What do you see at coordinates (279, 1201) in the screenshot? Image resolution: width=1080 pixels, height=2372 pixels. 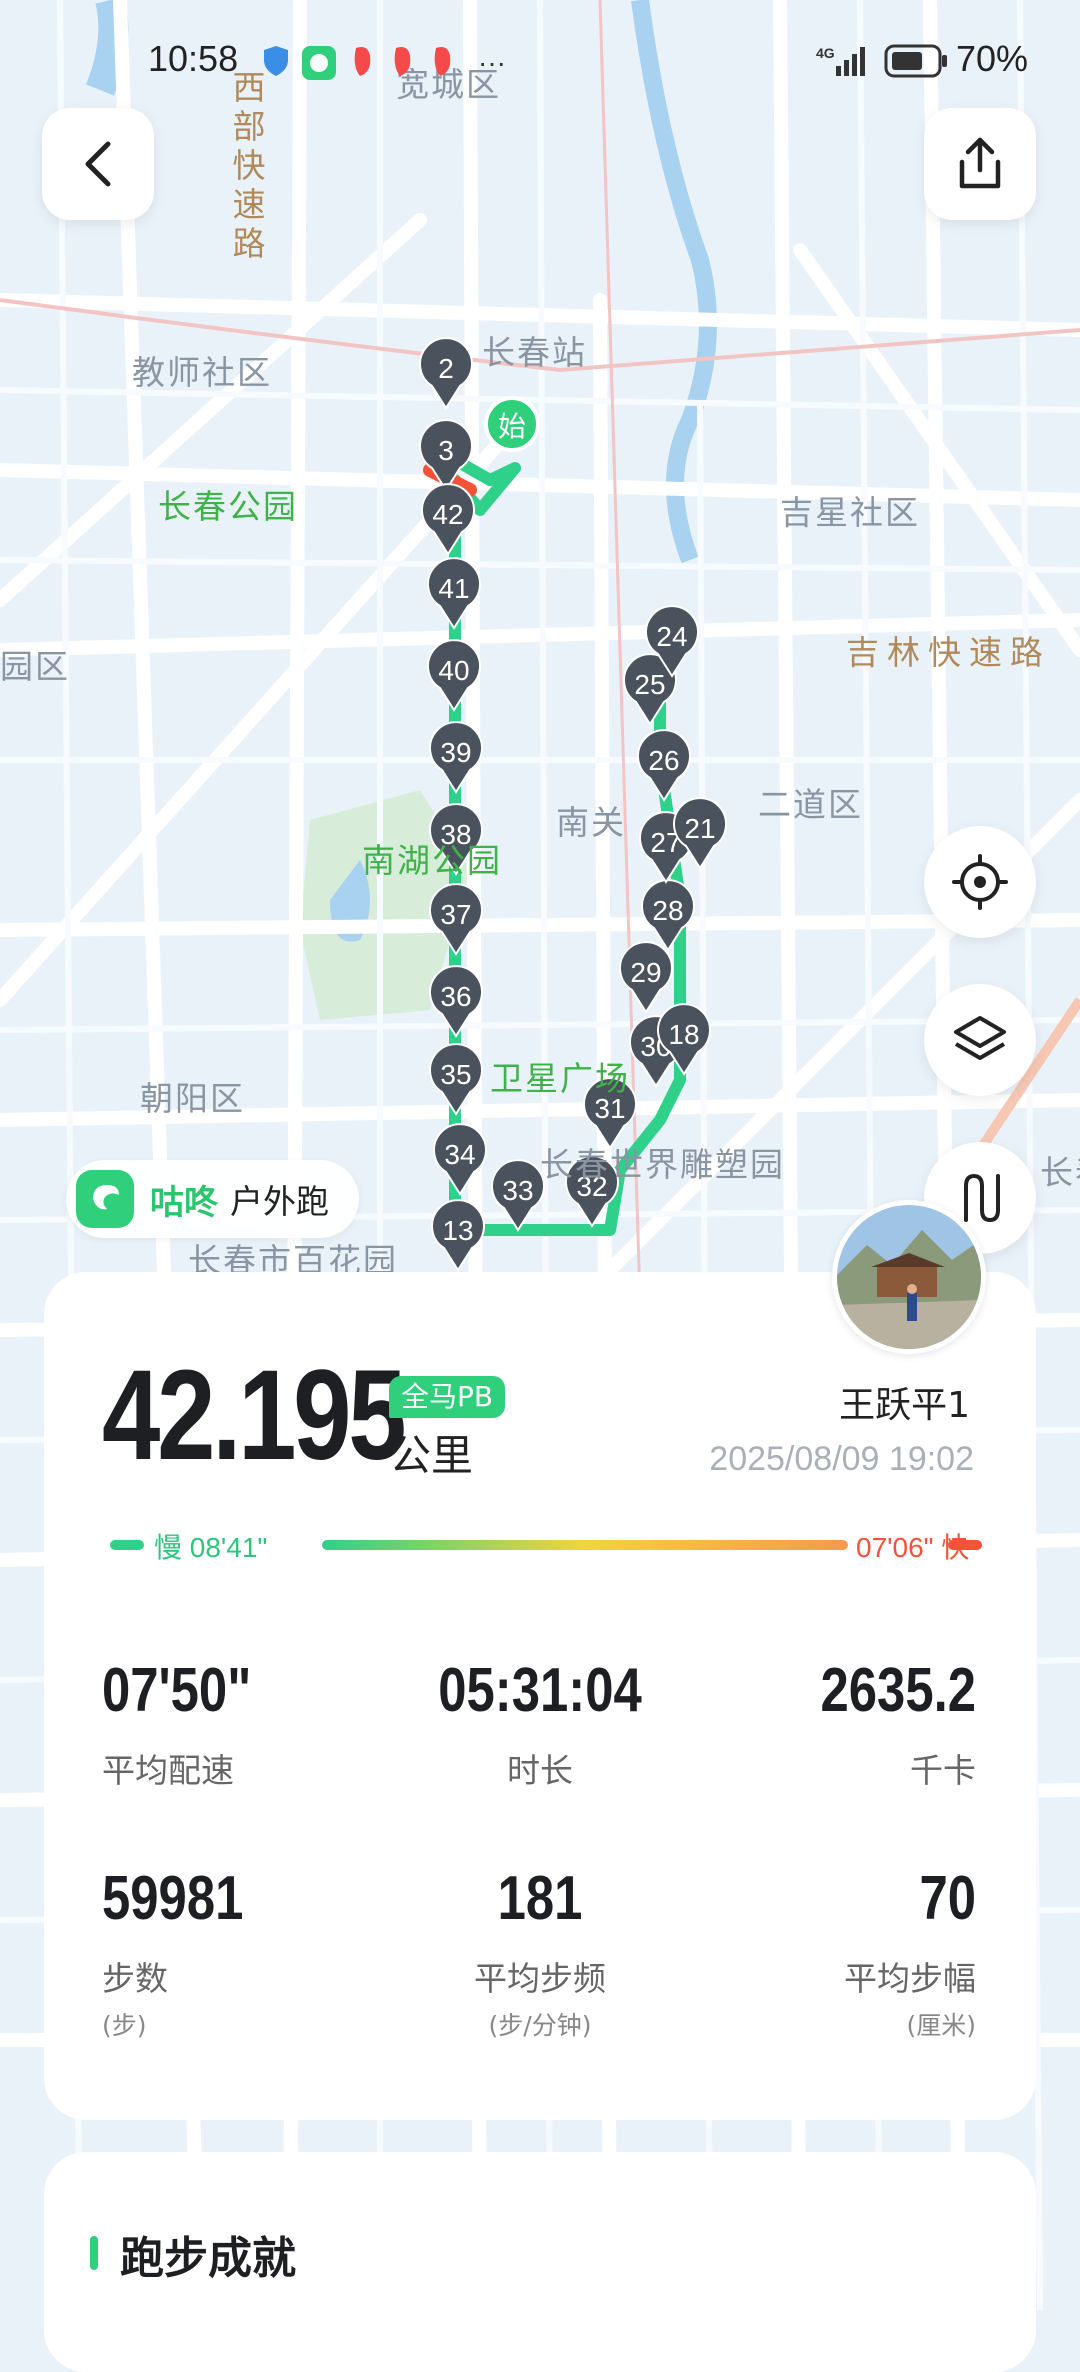 I see `activity-mode: 户外跑` at bounding box center [279, 1201].